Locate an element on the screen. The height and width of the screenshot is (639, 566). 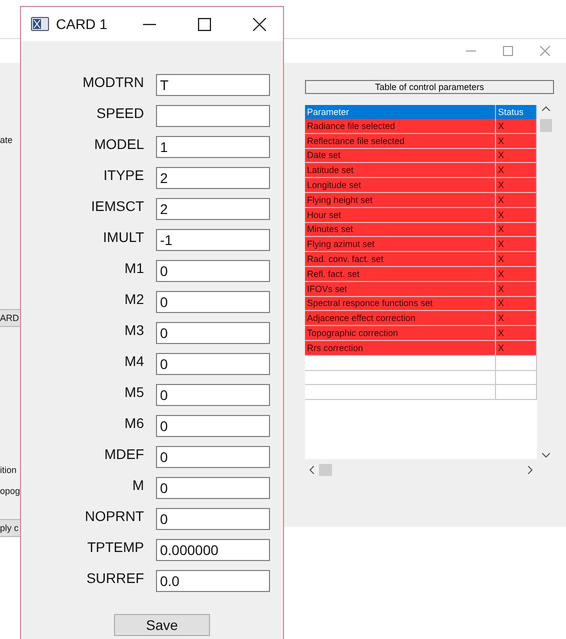
table-cell: Hour set is located at coordinates (400, 214).